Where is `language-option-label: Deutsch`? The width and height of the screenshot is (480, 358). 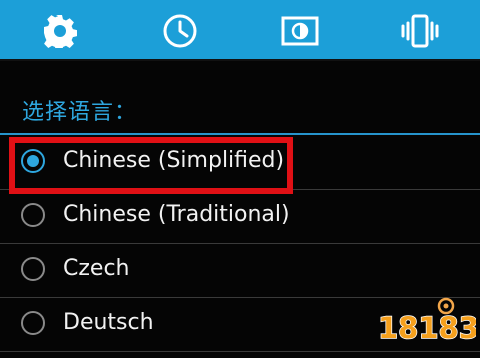
language-option-label: Deutsch is located at coordinates (108, 322).